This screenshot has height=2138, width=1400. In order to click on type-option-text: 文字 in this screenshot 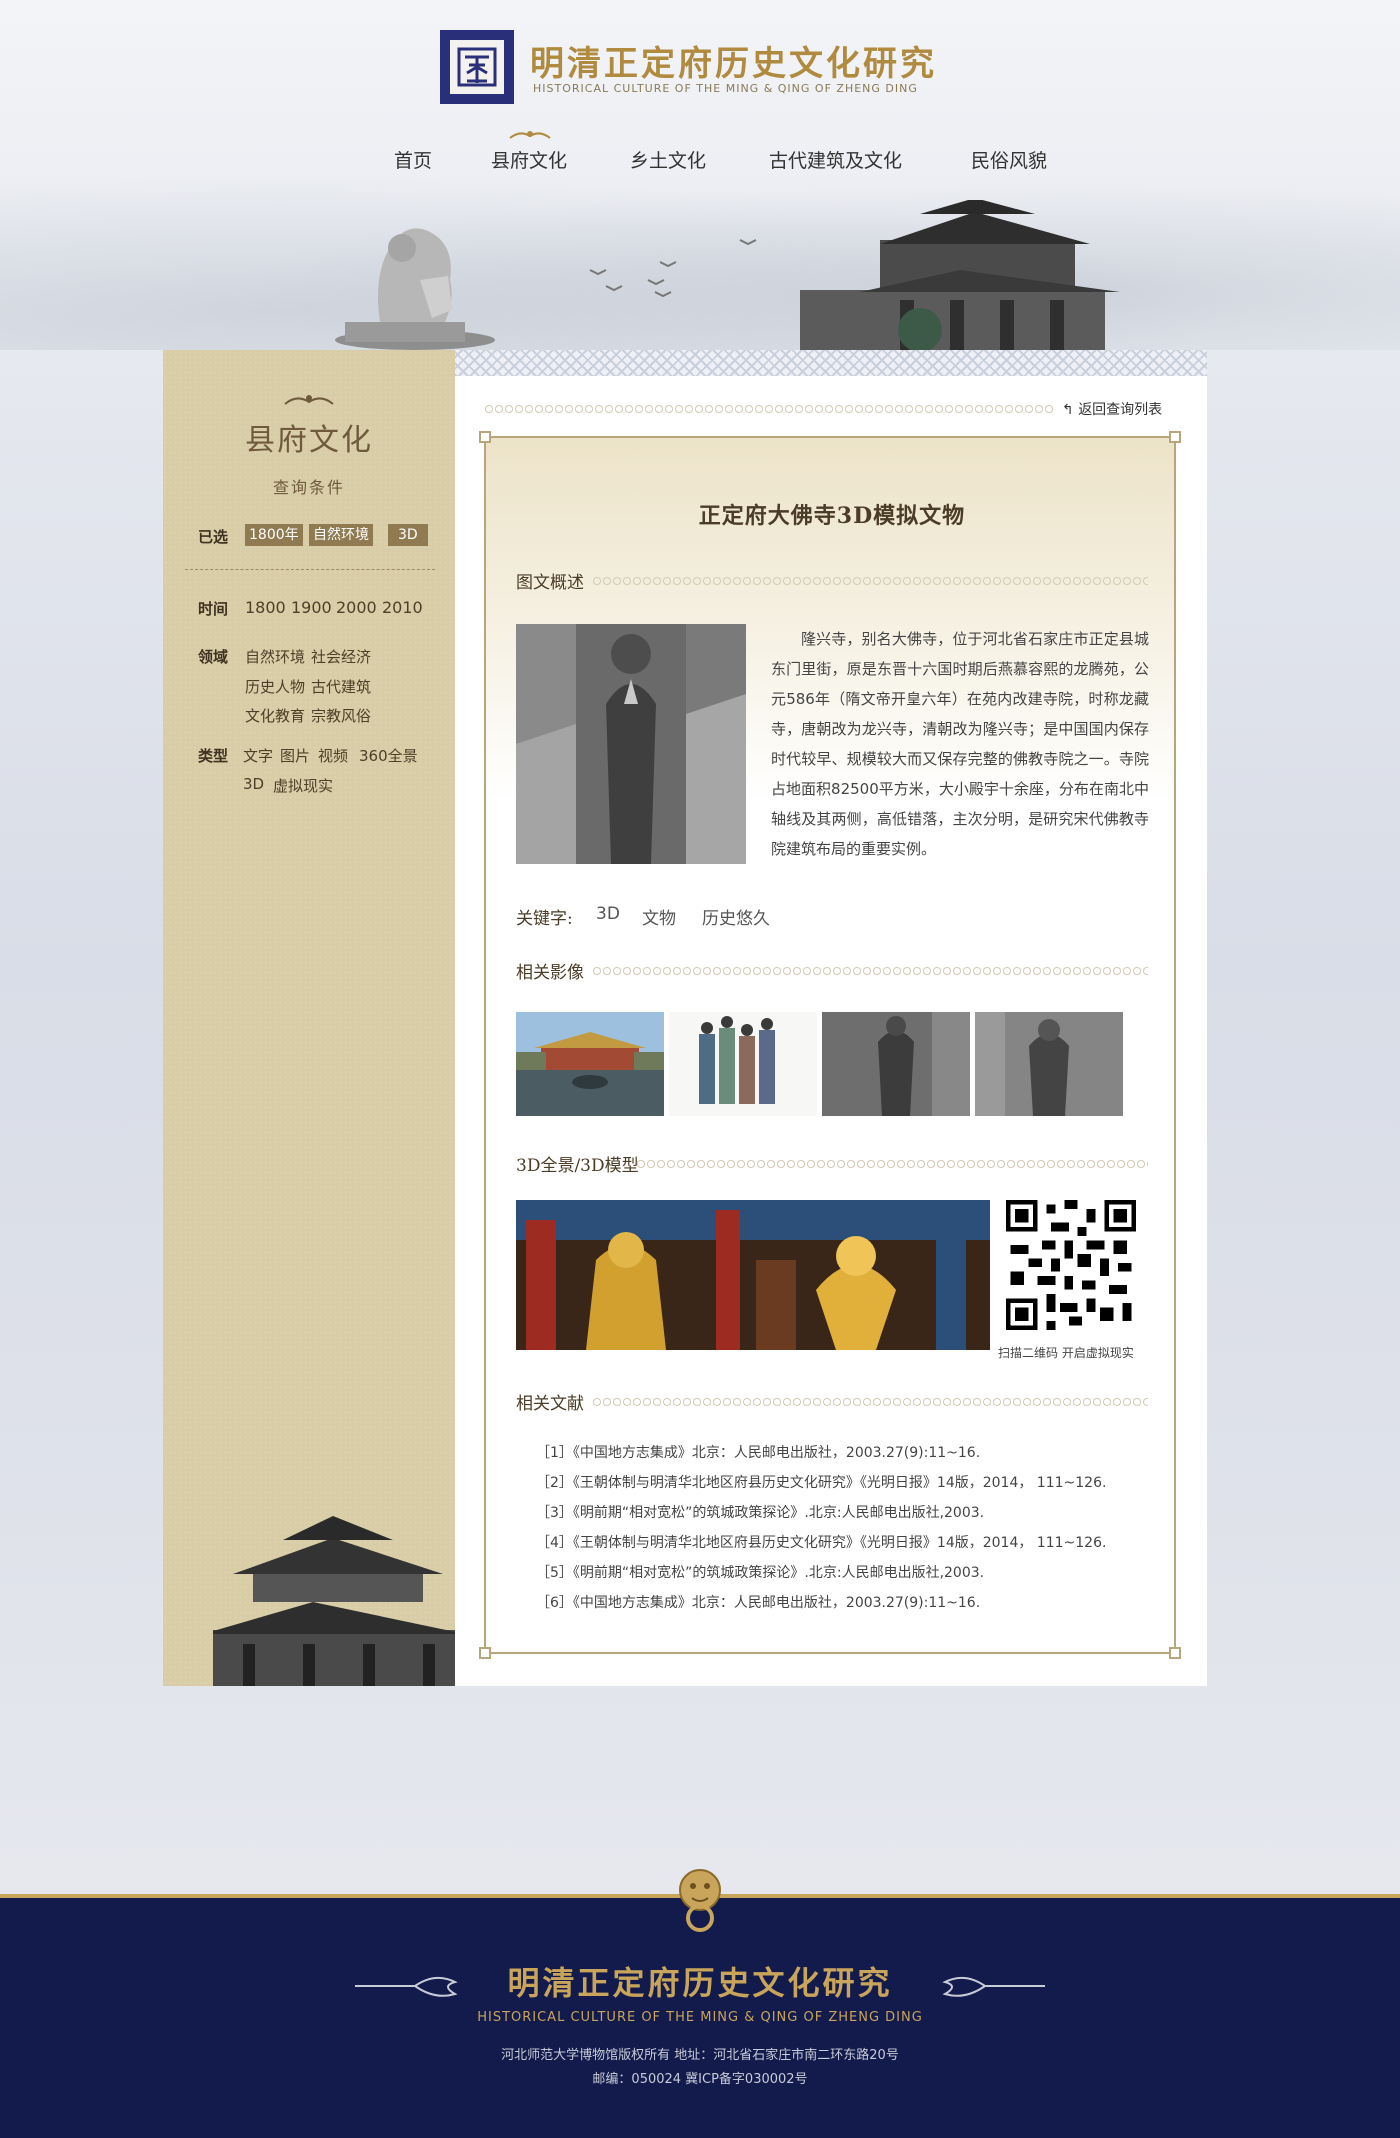, I will do `click(258, 755)`.